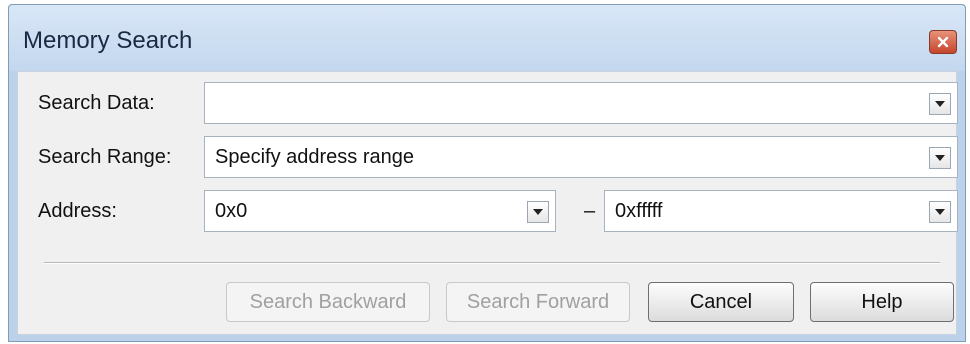  I want to click on search-range-dropdown-button, so click(940, 158).